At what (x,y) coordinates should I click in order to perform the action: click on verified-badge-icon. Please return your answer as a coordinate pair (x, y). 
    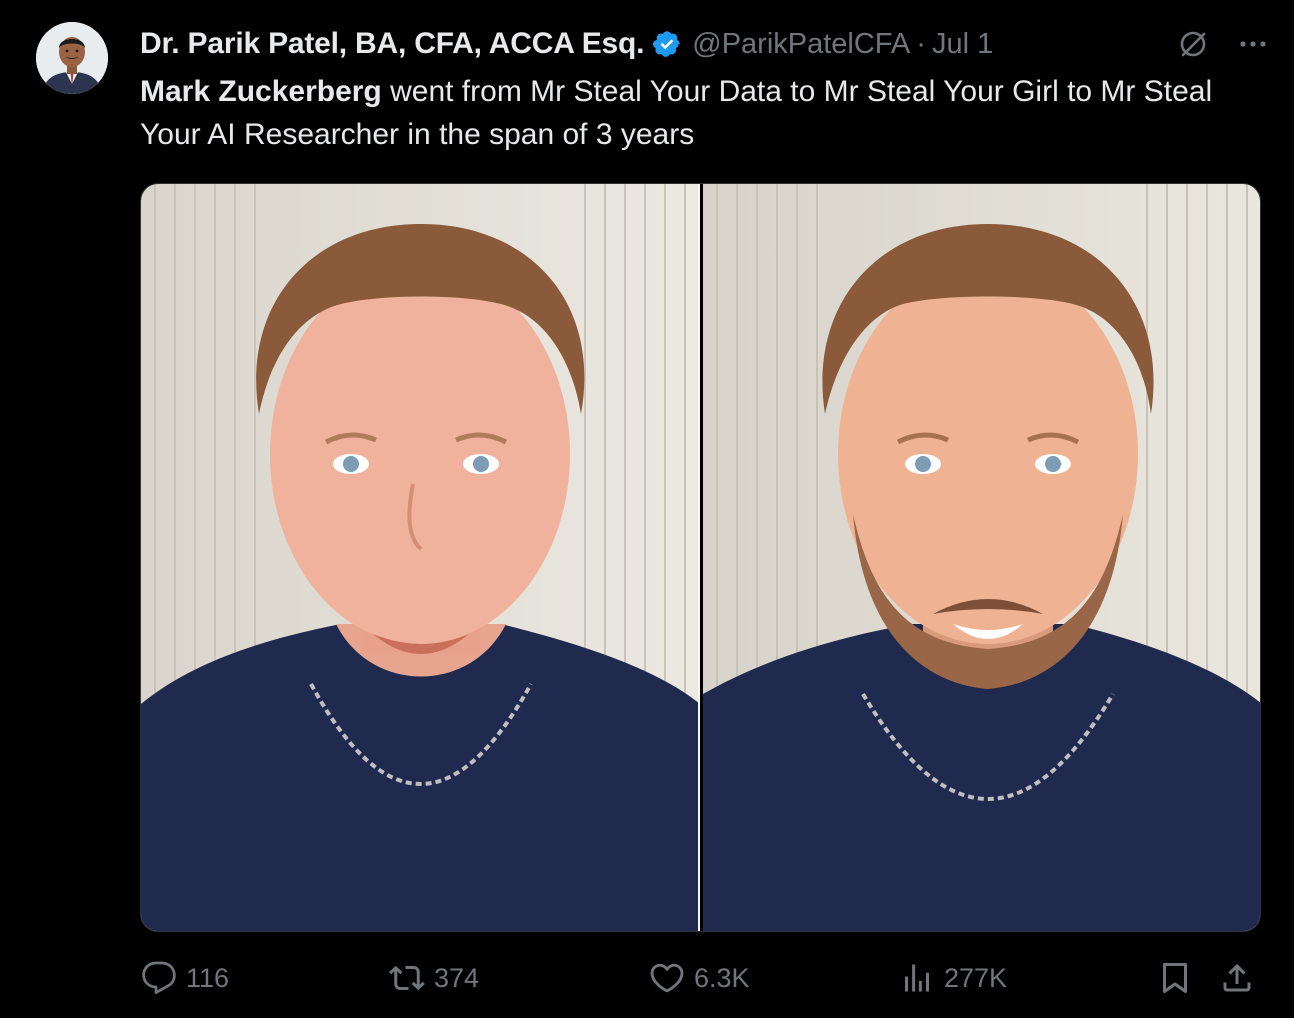
    Looking at the image, I should click on (667, 44).